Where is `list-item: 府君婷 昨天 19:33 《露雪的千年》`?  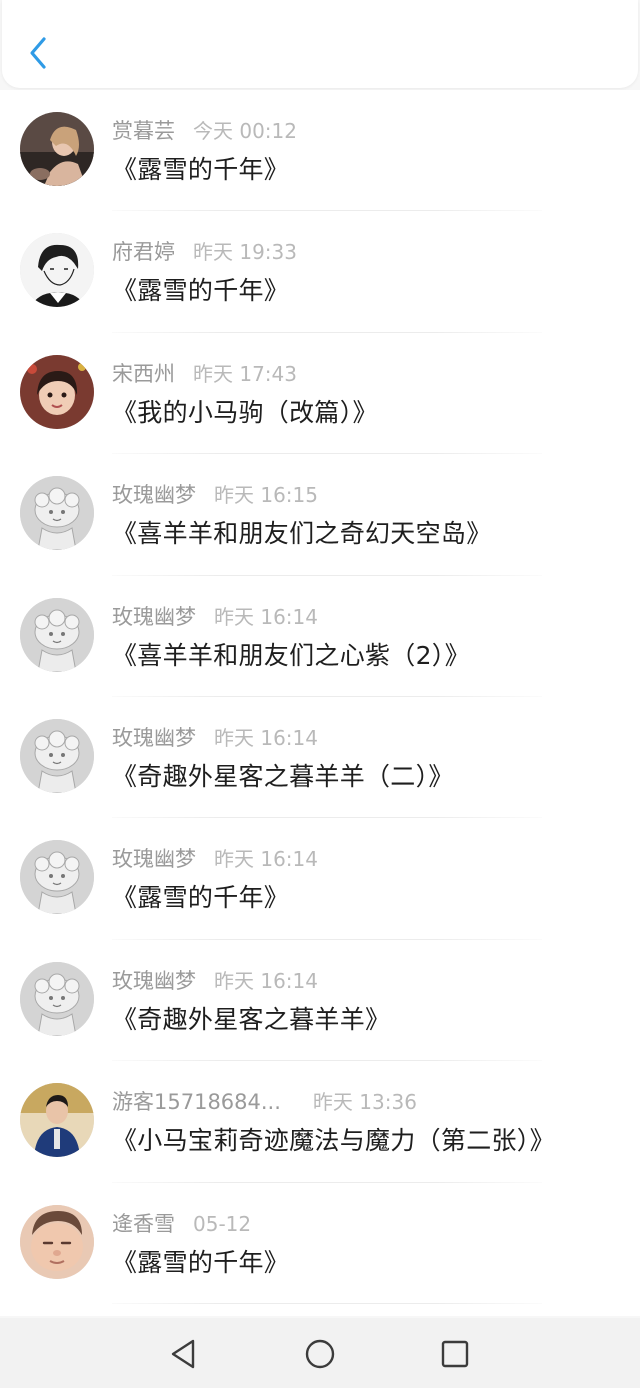 list-item: 府君婷 昨天 19:33 《露雪的千年》 is located at coordinates (320, 272).